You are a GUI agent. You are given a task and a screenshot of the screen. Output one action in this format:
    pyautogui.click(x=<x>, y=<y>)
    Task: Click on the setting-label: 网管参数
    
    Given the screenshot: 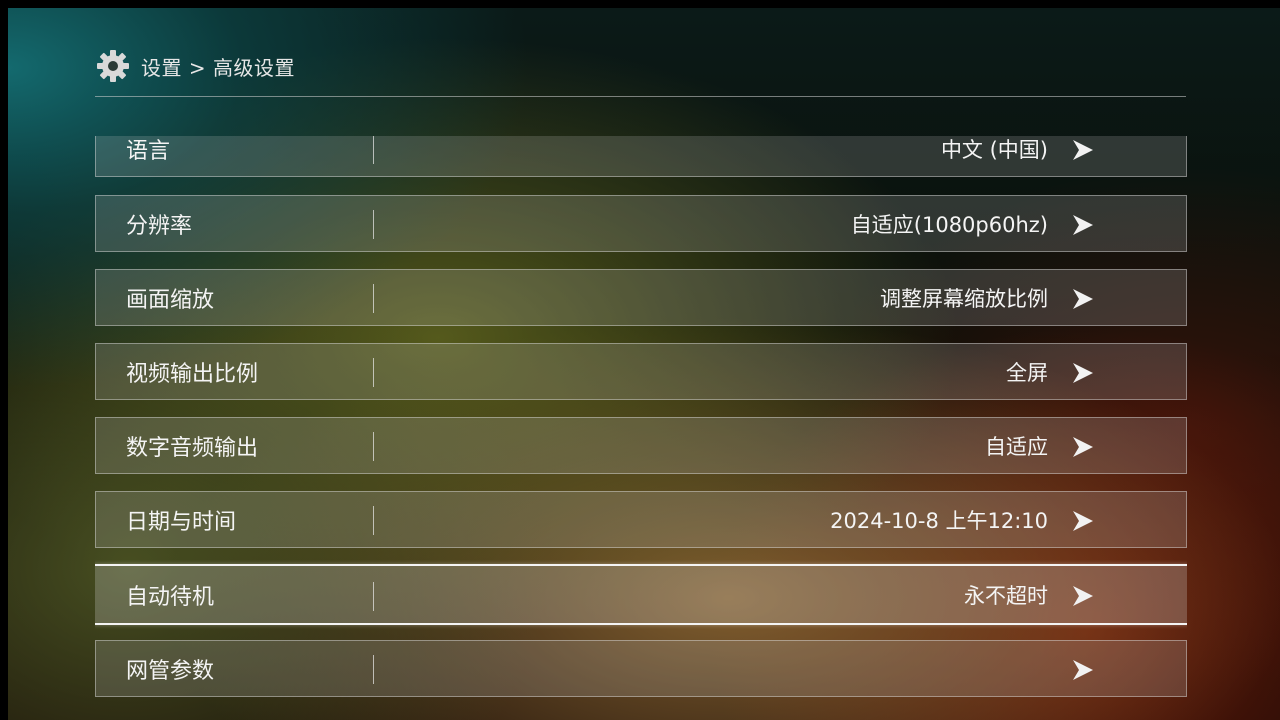 What is the action you would take?
    pyautogui.click(x=170, y=671)
    